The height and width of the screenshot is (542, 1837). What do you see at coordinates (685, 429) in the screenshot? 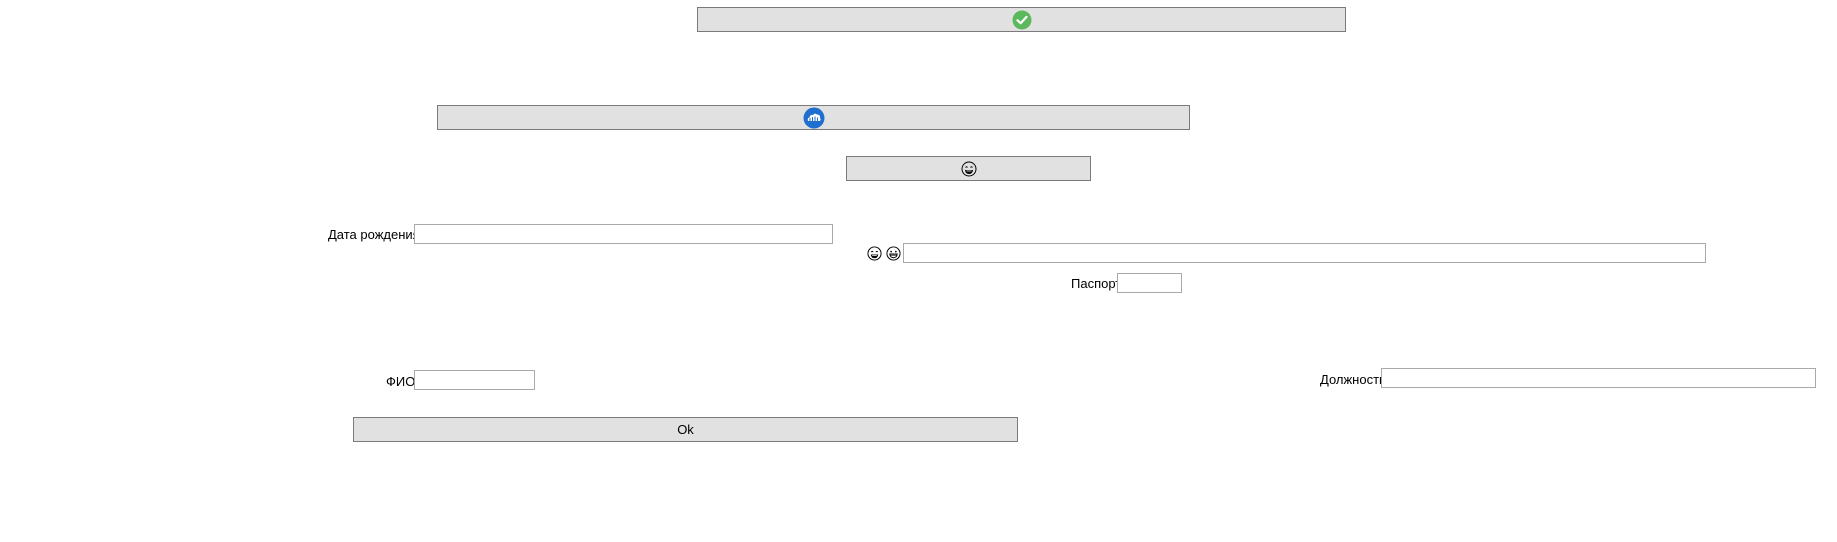
I see `ok-button: Ok` at bounding box center [685, 429].